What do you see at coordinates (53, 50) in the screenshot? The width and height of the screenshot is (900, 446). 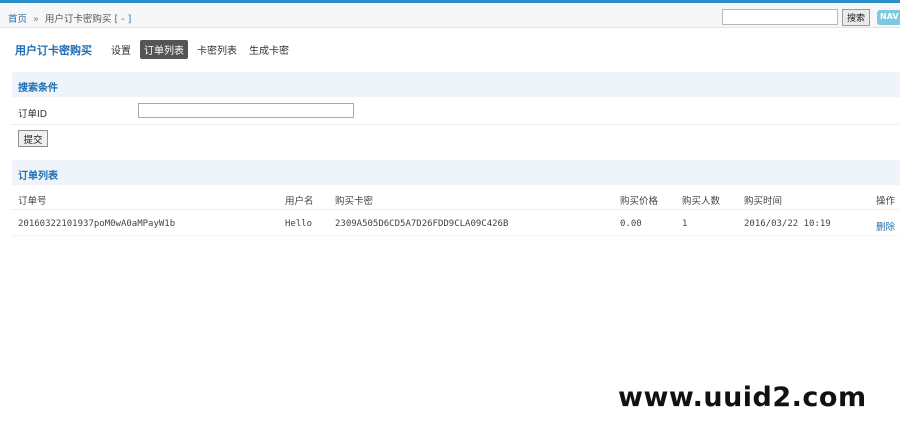 I see `module-title: 用户订卡密购买` at bounding box center [53, 50].